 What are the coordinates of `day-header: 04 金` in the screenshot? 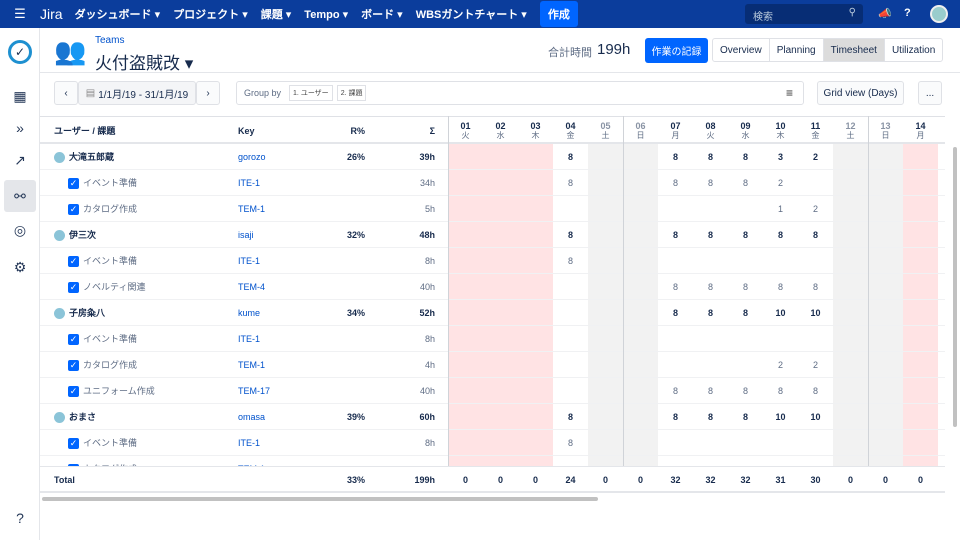 It's located at (570, 131).